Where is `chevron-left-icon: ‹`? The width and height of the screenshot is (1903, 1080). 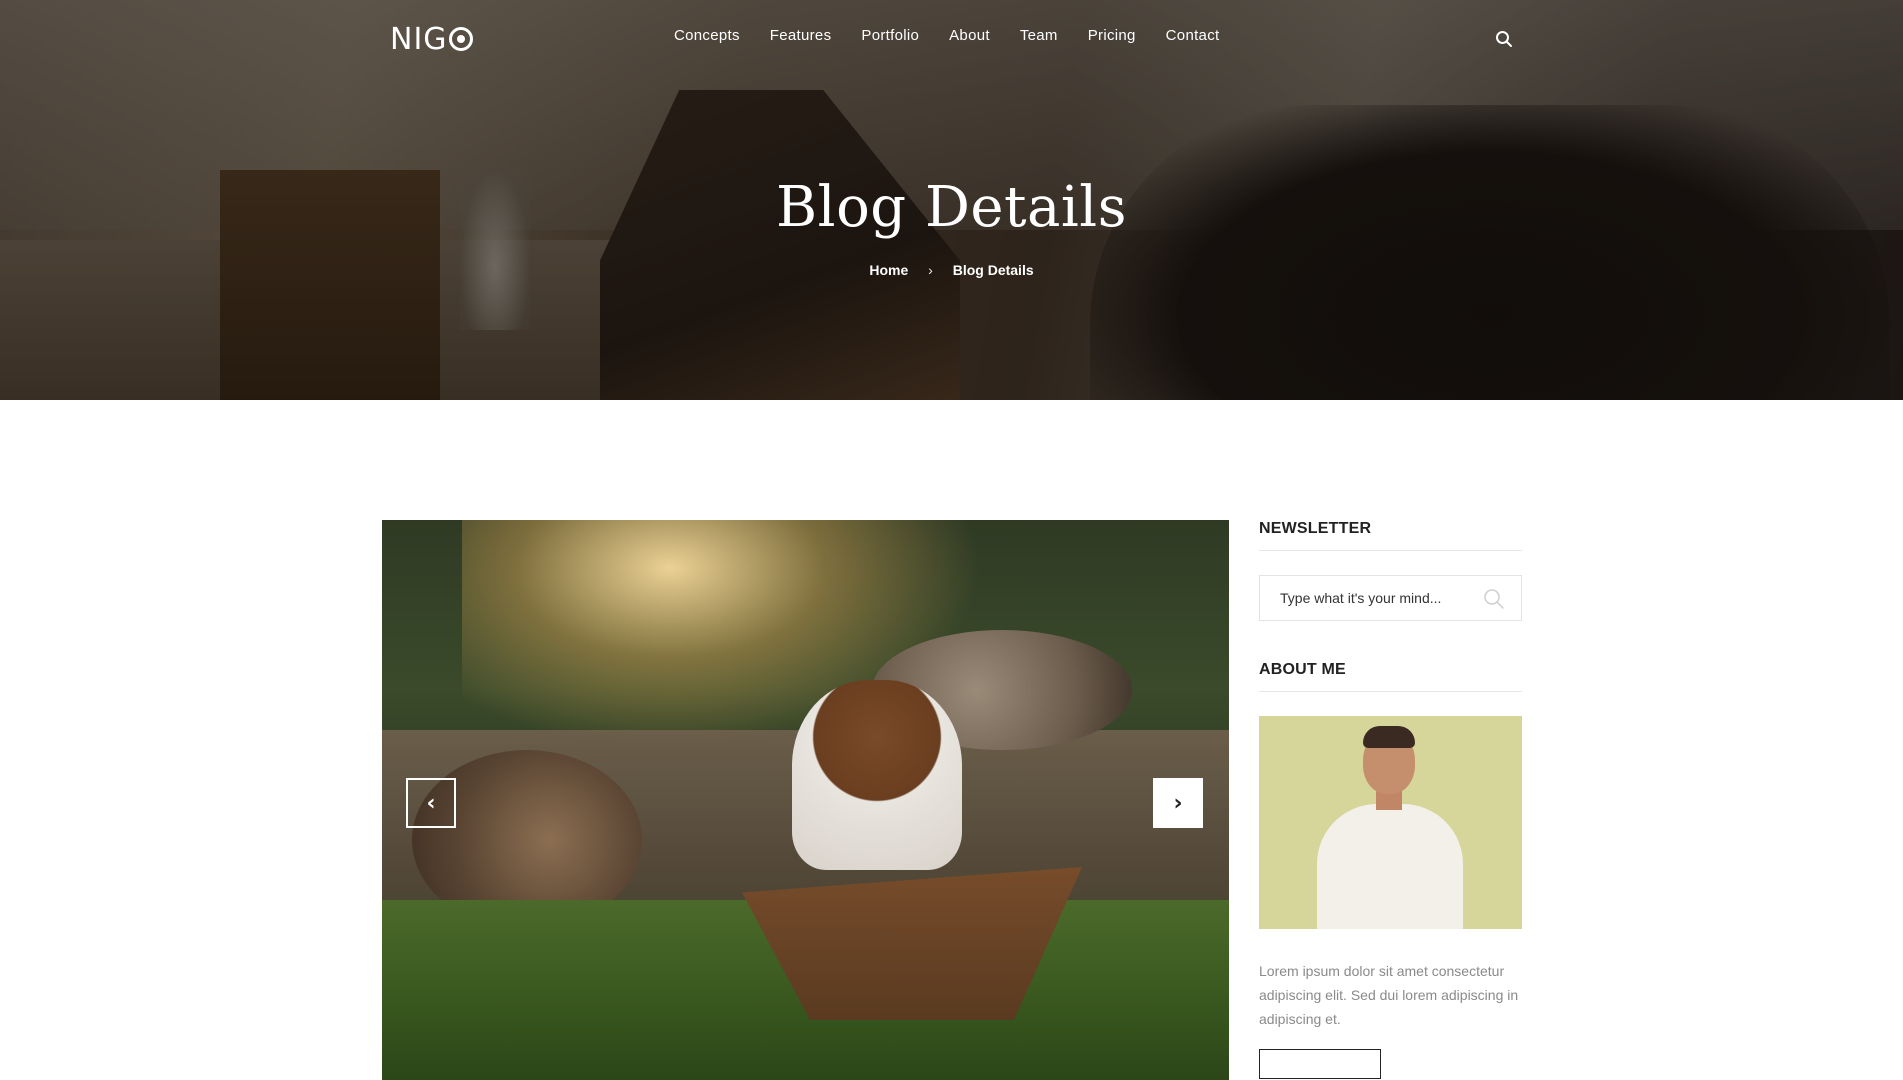 chevron-left-icon: ‹ is located at coordinates (431, 803).